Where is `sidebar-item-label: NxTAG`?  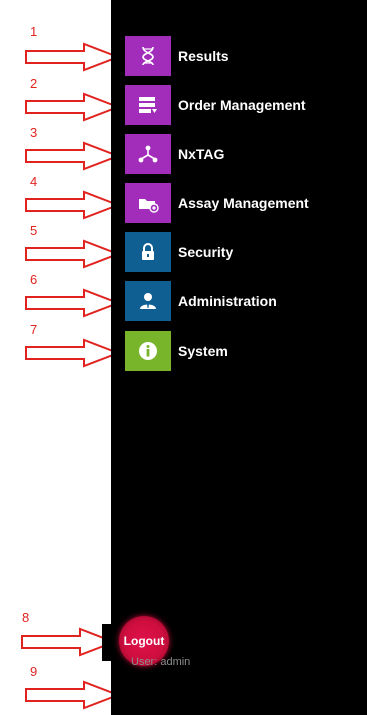
sidebar-item-label: NxTAG is located at coordinates (201, 154).